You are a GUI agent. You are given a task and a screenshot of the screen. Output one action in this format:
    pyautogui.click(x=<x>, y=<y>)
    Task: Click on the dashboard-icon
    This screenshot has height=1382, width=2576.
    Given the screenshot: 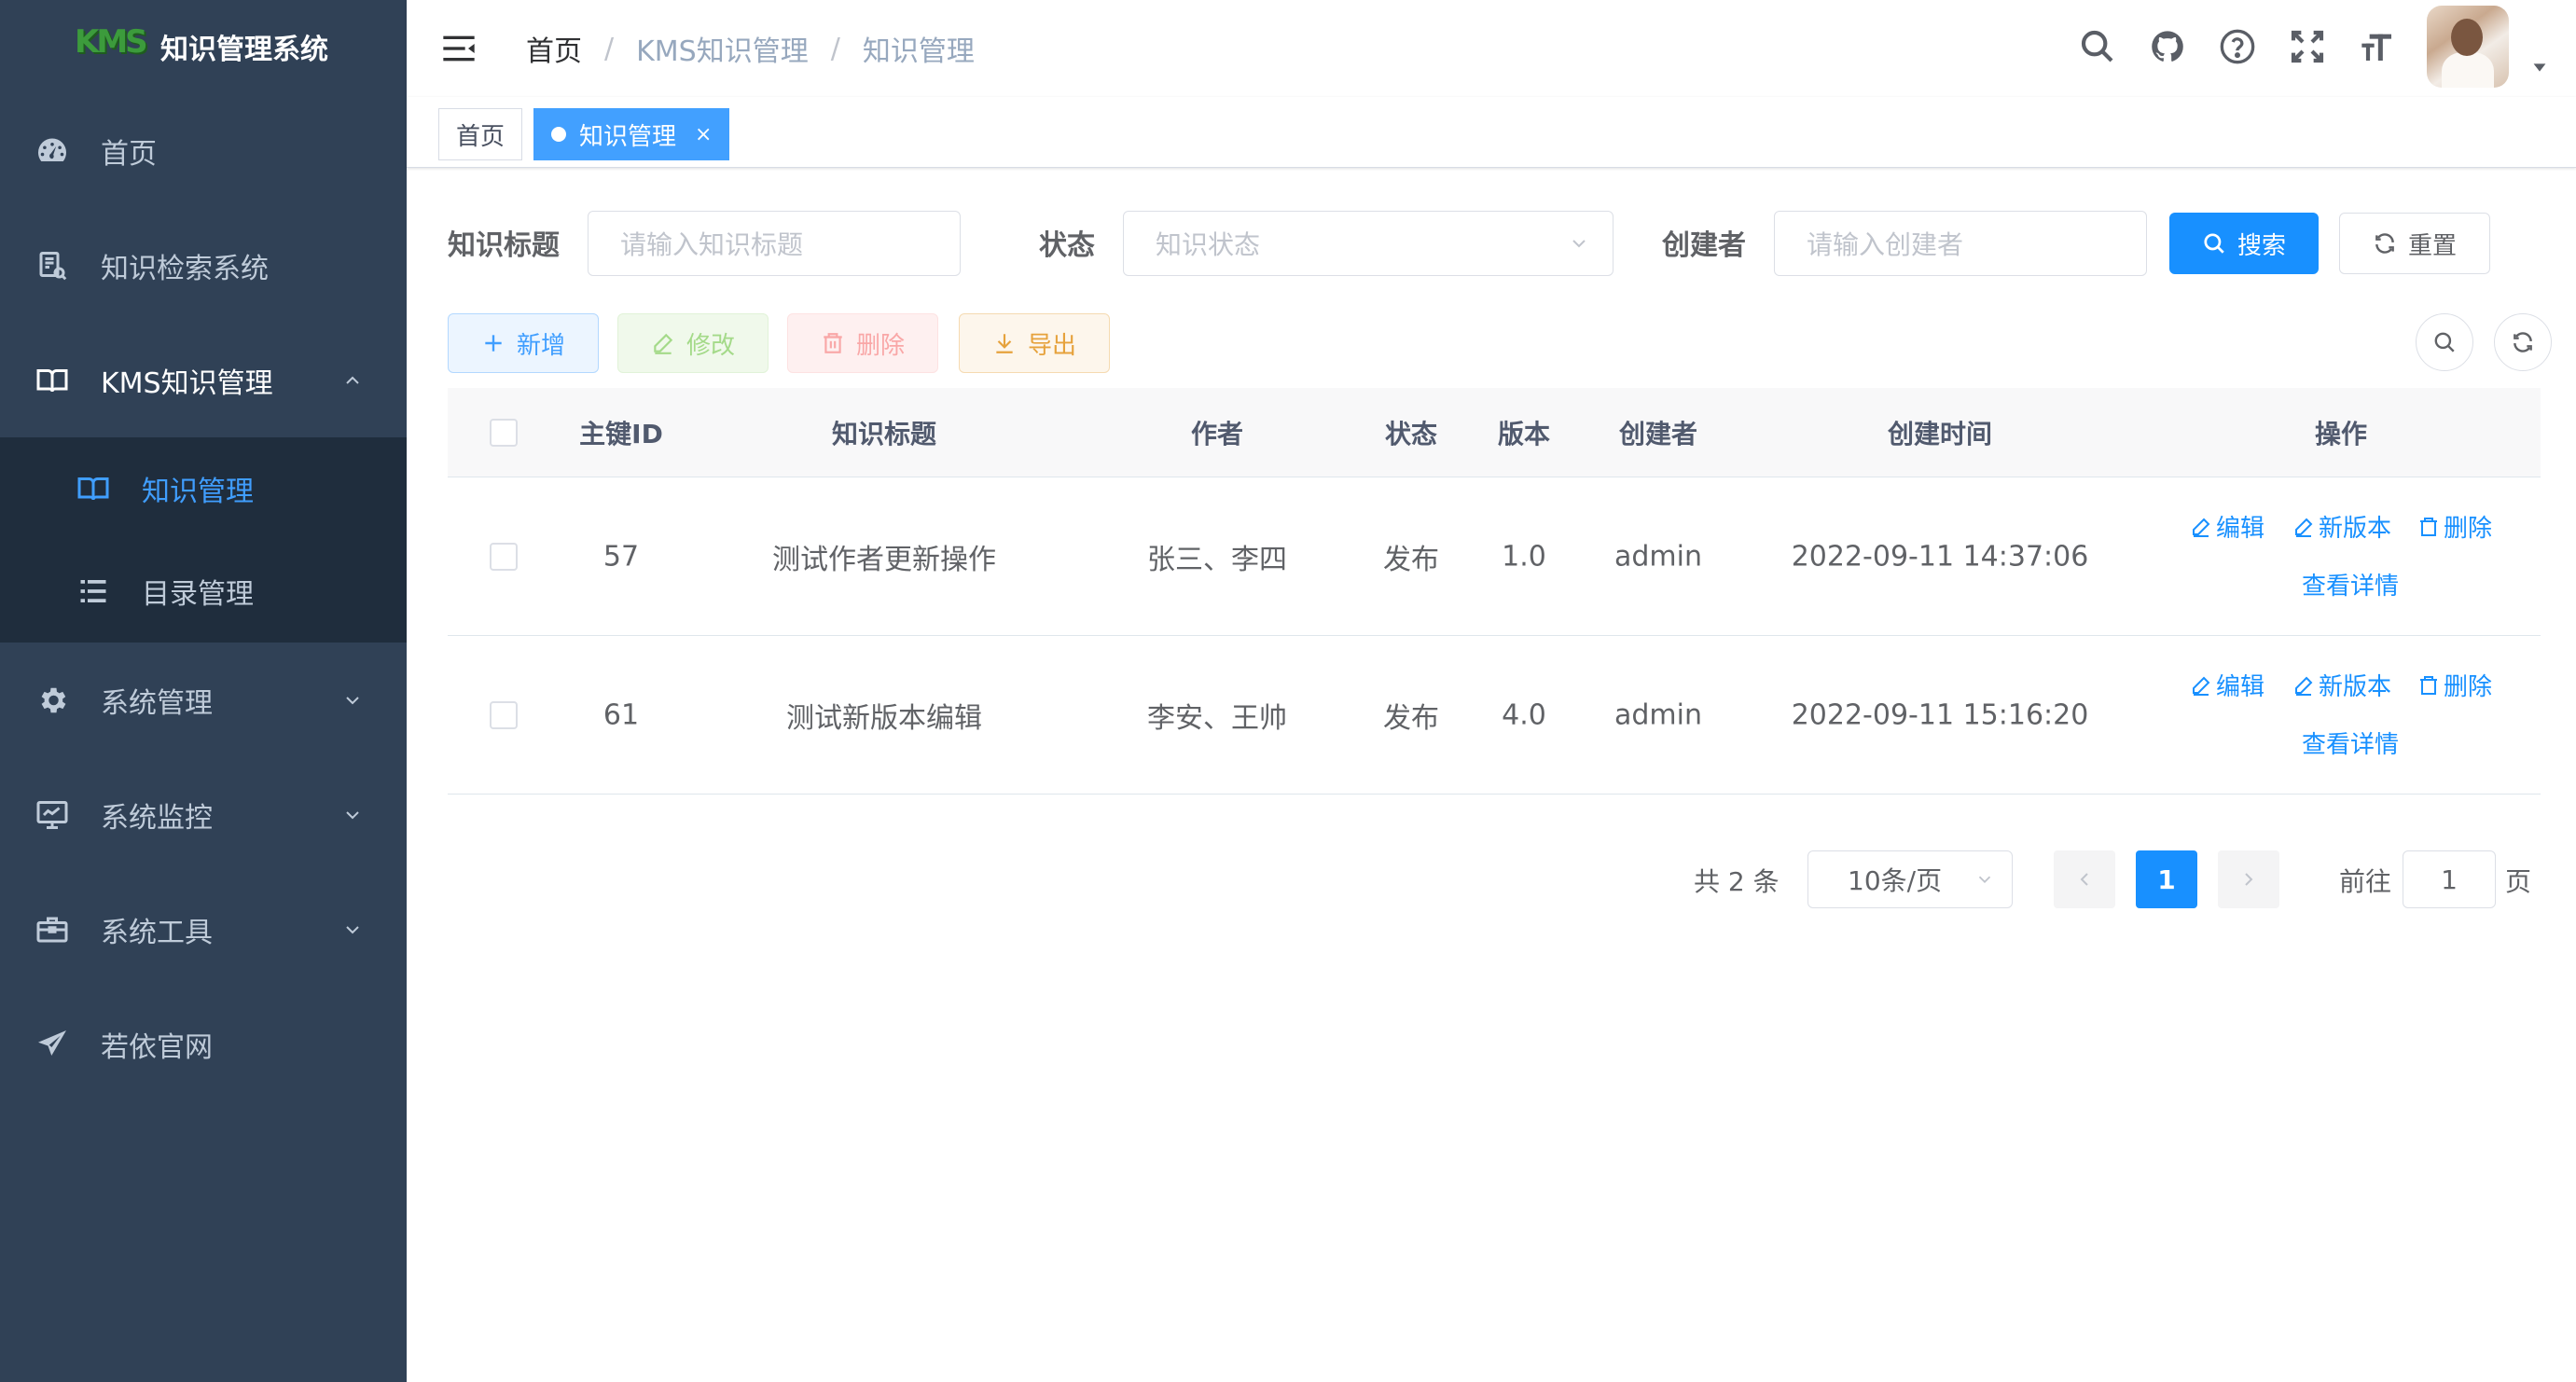 What is the action you would take?
    pyautogui.click(x=52, y=151)
    